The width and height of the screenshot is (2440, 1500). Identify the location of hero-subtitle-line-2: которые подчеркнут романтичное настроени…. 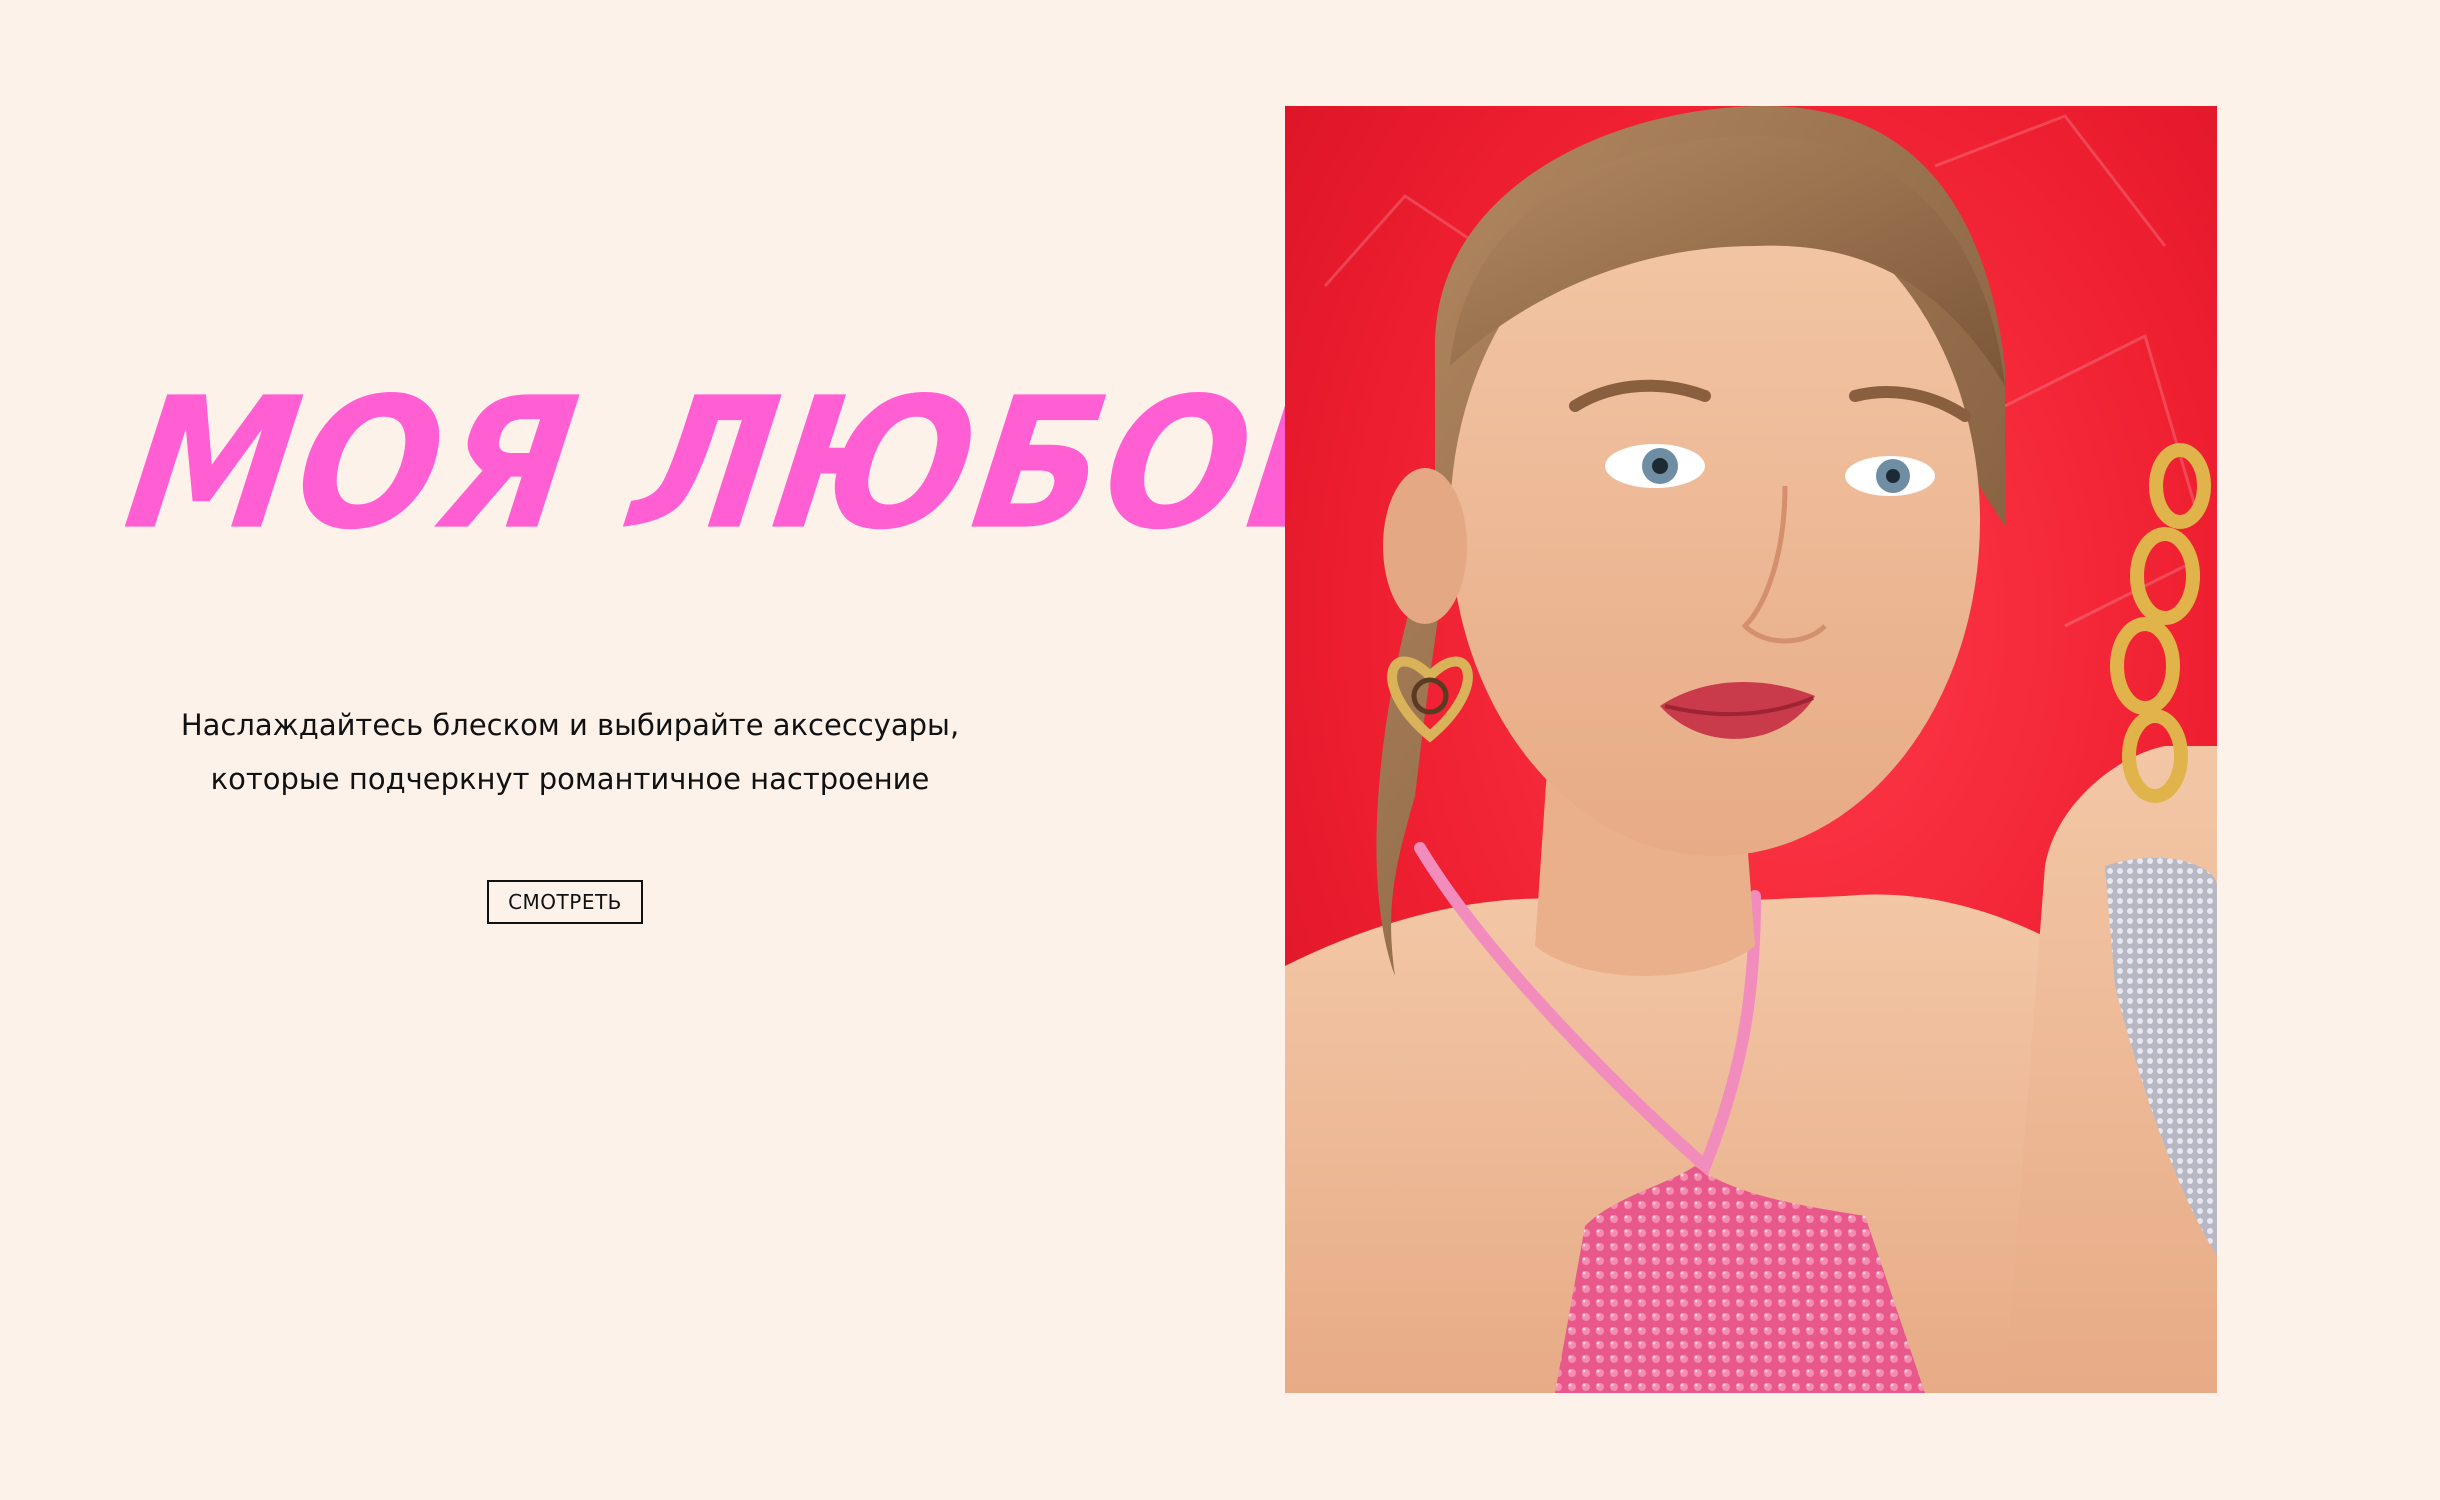
(570, 779).